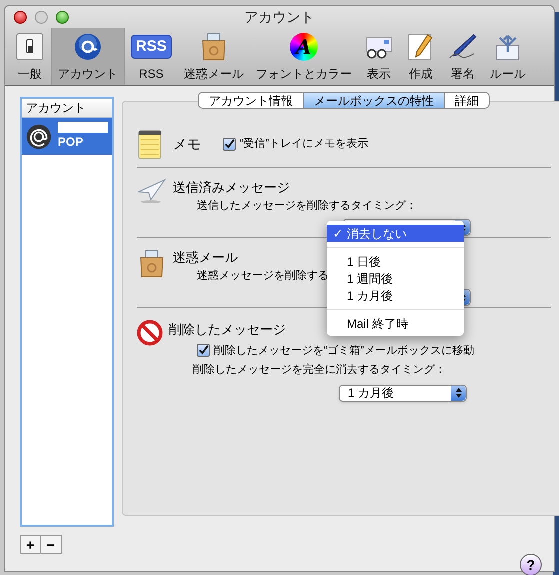 Image resolution: width=559 pixels, height=575 pixels. Describe the element at coordinates (395, 278) in the screenshot. I see `menu-item: 1 週間後` at that location.